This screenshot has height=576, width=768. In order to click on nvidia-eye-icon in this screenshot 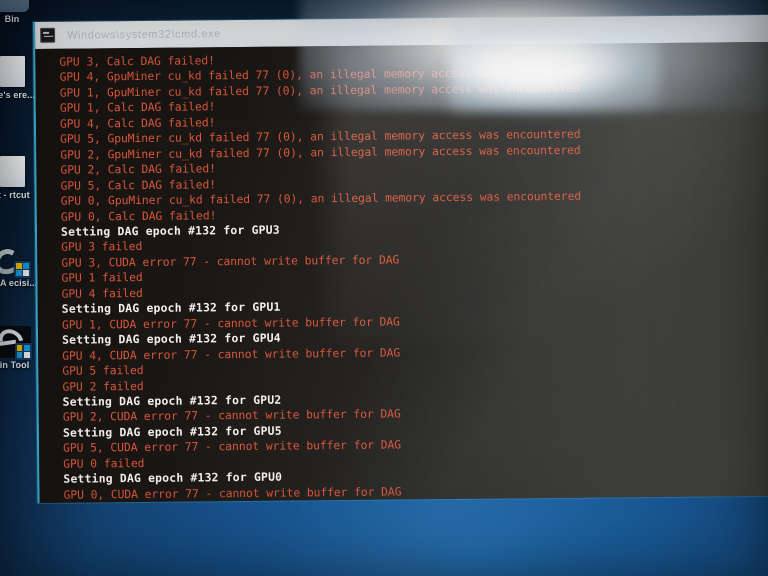, I will do `click(15, 262)`.